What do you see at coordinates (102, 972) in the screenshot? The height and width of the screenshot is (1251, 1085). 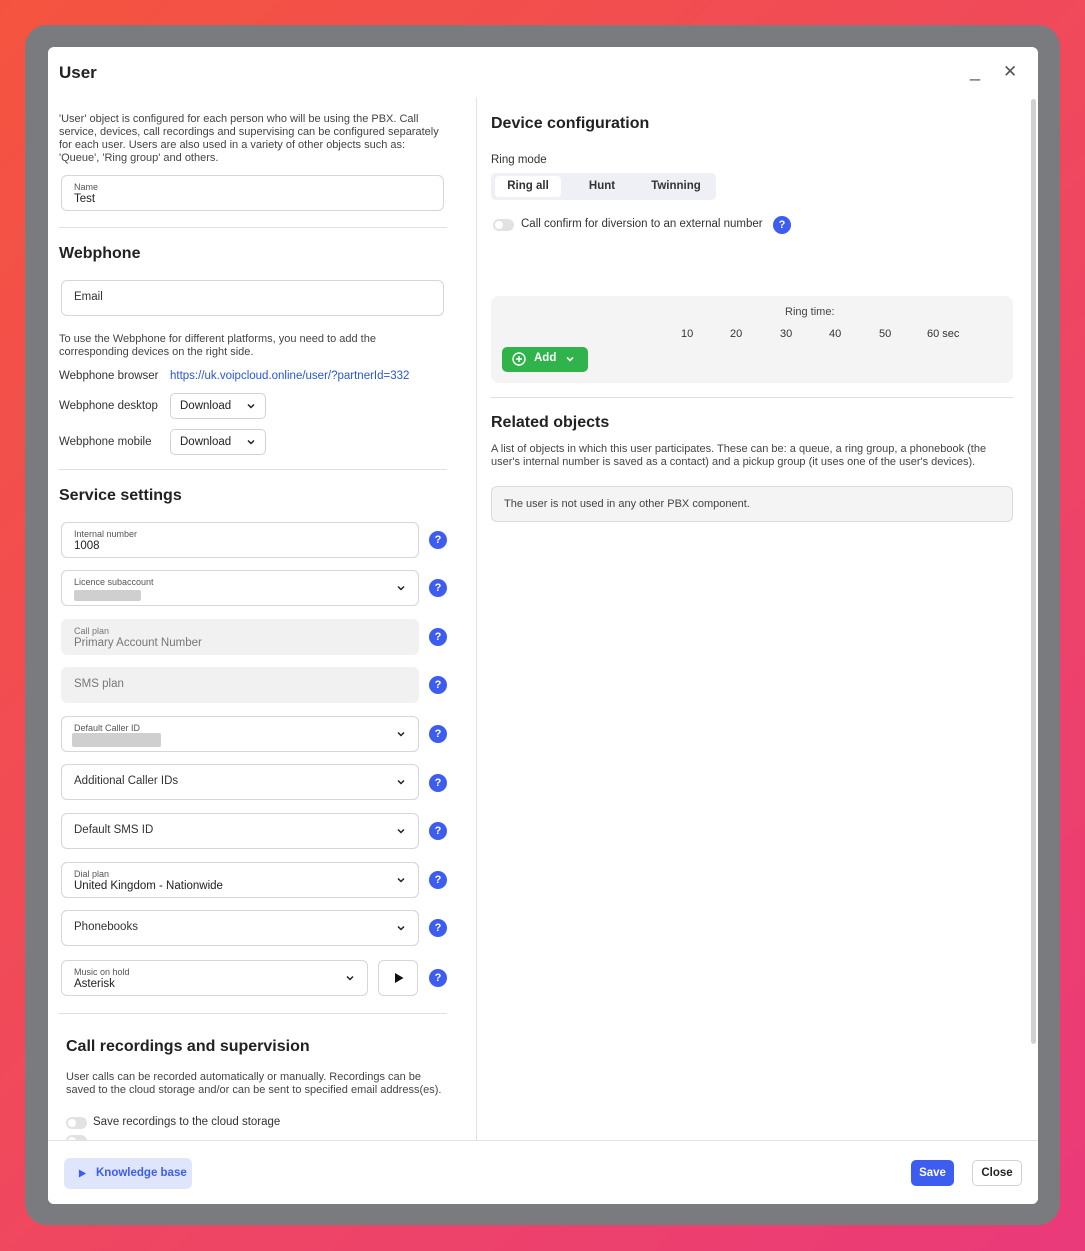 I see `music-on-hold-label: Music on hold` at bounding box center [102, 972].